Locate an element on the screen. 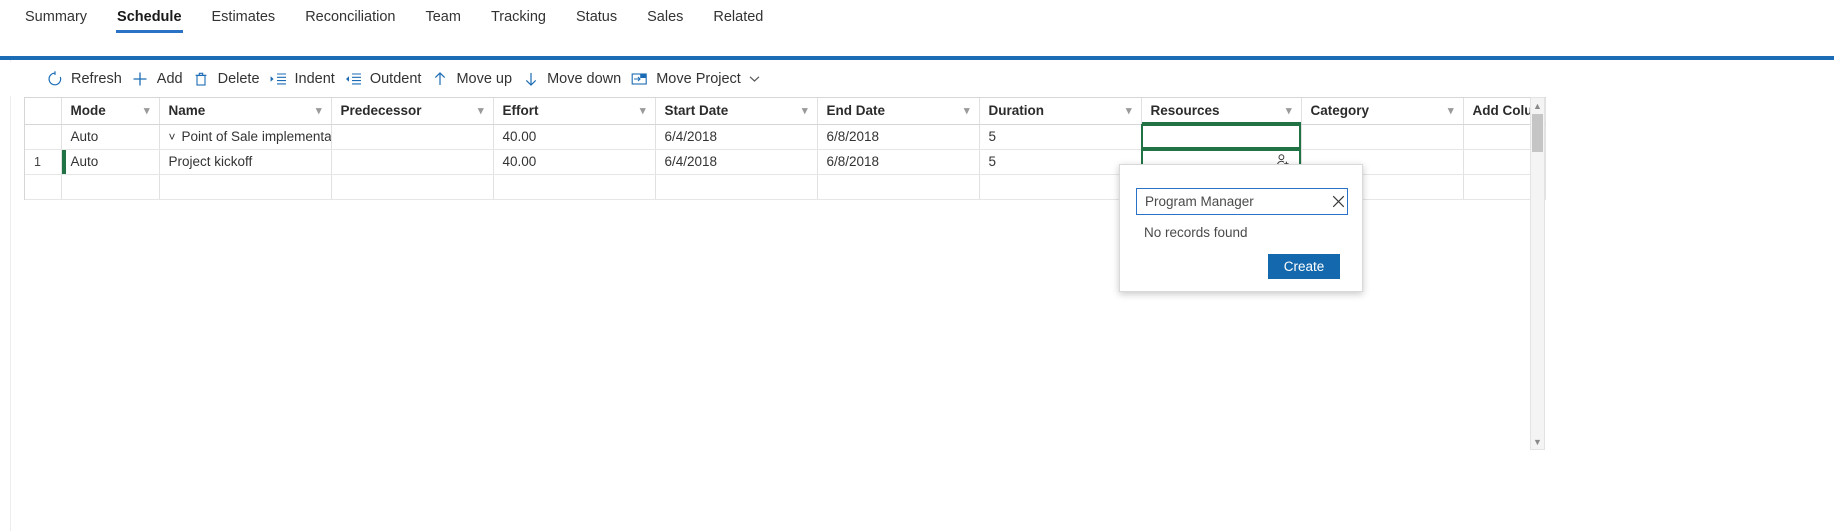 Image resolution: width=1834 pixels, height=531 pixels. refresh-label: Refresh is located at coordinates (96, 79).